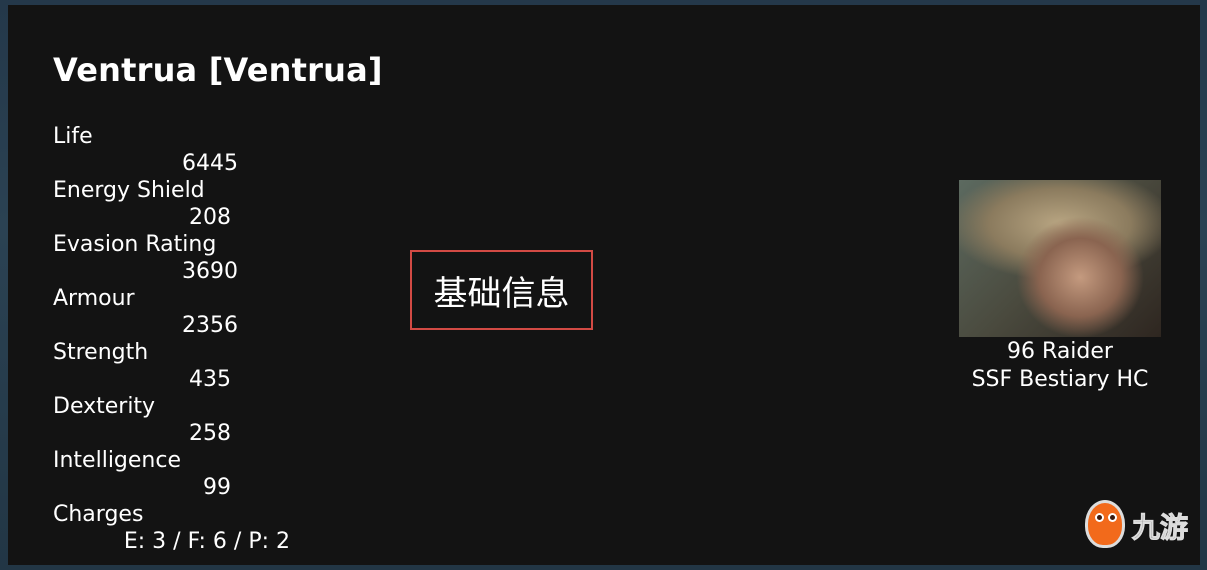  What do you see at coordinates (218, 70) in the screenshot?
I see `character-title: Ventrua [Ventrua]` at bounding box center [218, 70].